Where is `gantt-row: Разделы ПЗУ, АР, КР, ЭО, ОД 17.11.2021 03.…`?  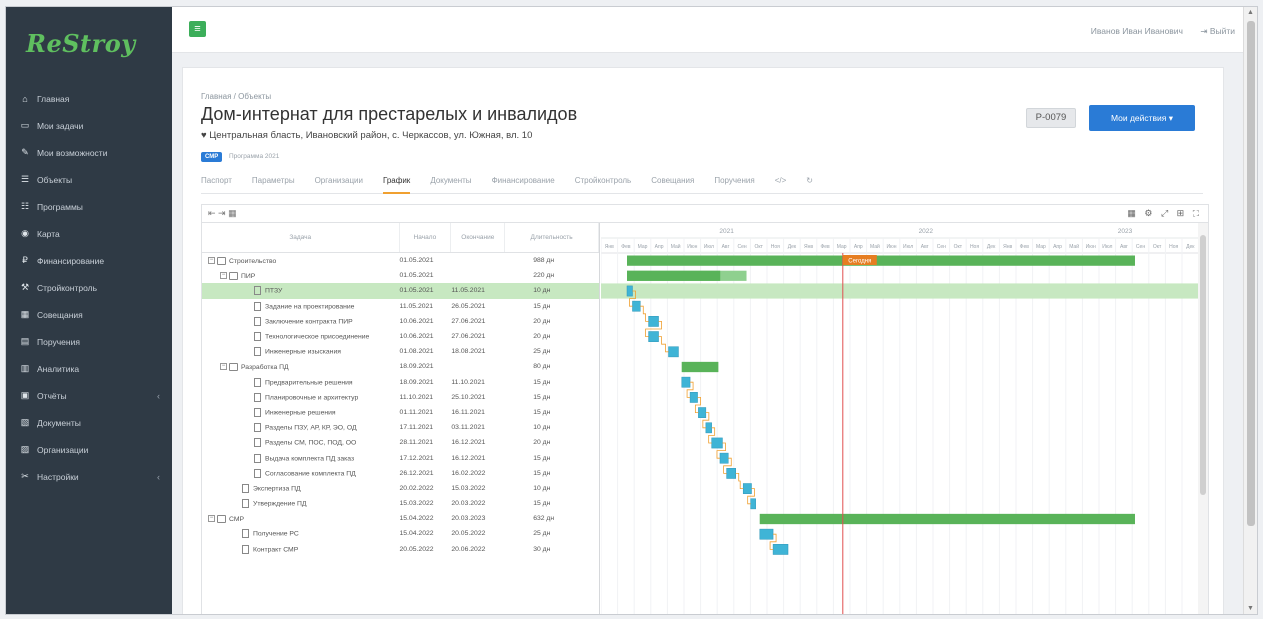 gantt-row: Разделы ПЗУ, АР, КР, ЭО, ОД 17.11.2021 03.… is located at coordinates (400, 427).